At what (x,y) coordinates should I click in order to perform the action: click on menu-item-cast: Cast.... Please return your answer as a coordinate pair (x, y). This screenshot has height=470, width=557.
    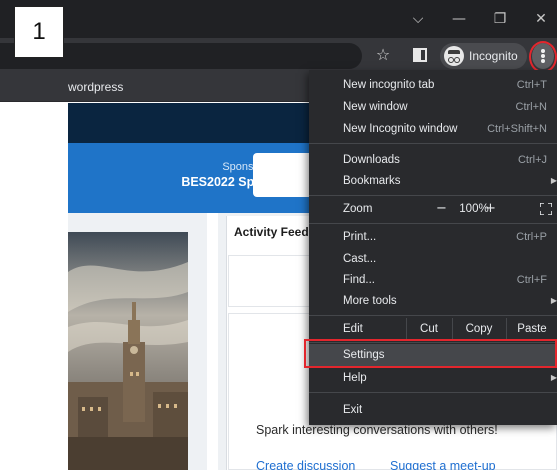
    Looking at the image, I should click on (433, 259).